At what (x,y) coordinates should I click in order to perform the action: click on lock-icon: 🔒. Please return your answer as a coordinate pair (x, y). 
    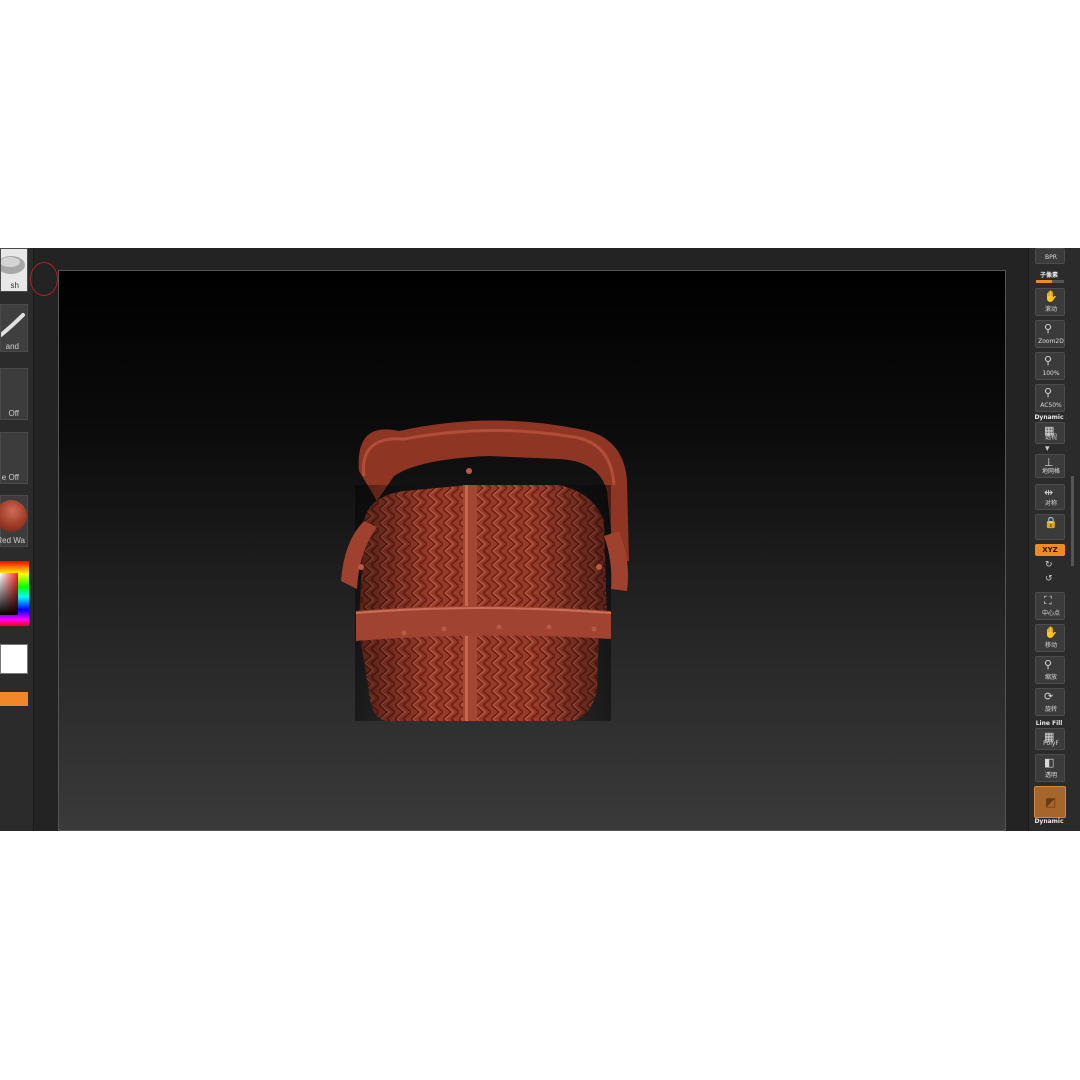
    Looking at the image, I should click on (1051, 522).